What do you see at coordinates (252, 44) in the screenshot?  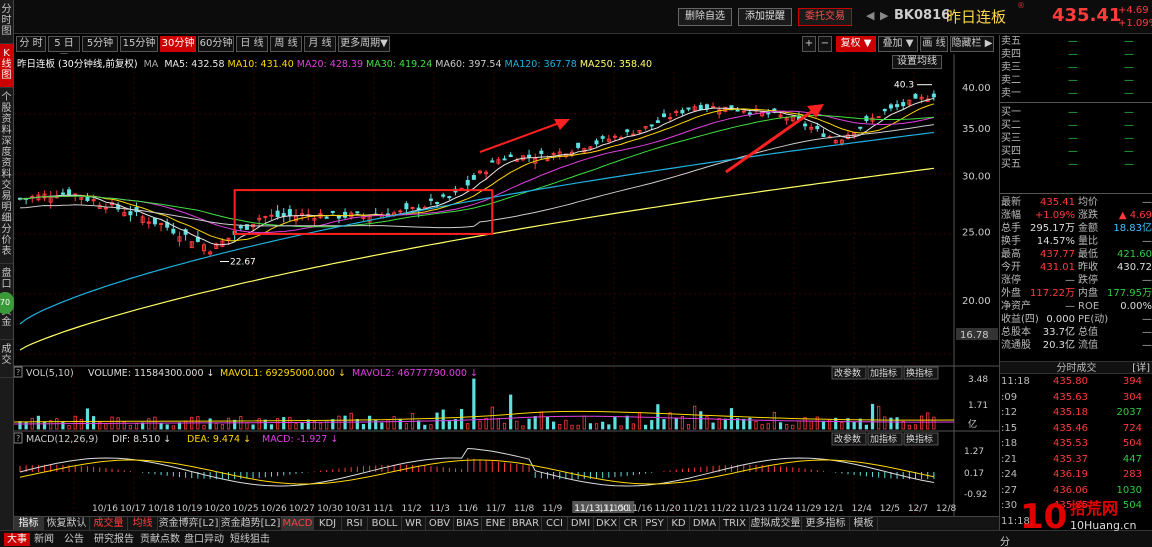 I see `period-tab: 日 线` at bounding box center [252, 44].